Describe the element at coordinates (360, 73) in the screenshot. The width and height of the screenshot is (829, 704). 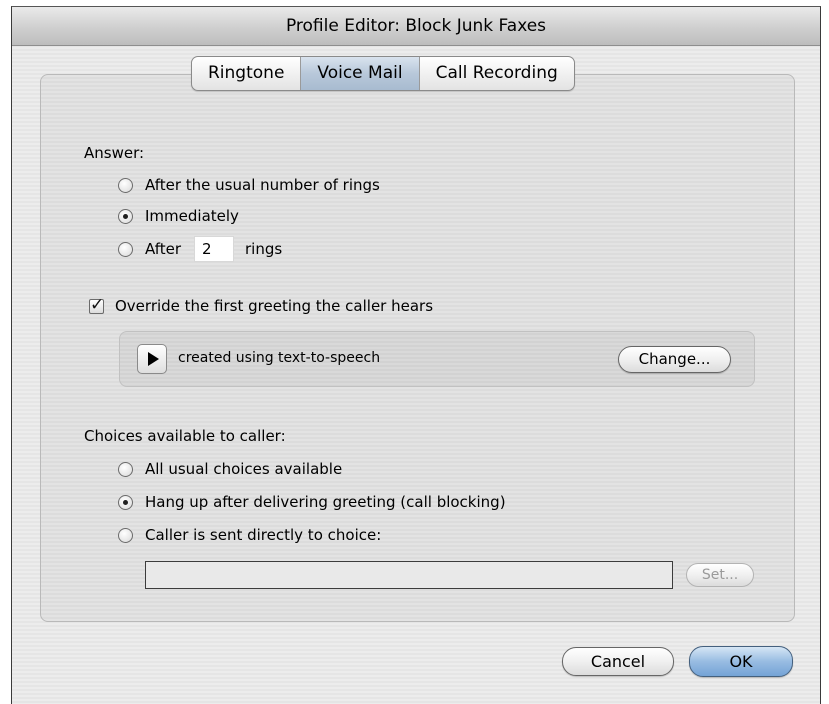
I see `tab-voice-mail: Voice Mail` at that location.